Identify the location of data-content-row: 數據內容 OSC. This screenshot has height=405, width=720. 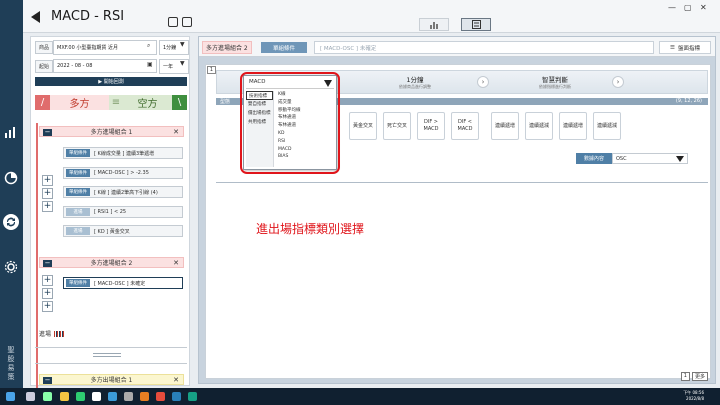
(632, 158).